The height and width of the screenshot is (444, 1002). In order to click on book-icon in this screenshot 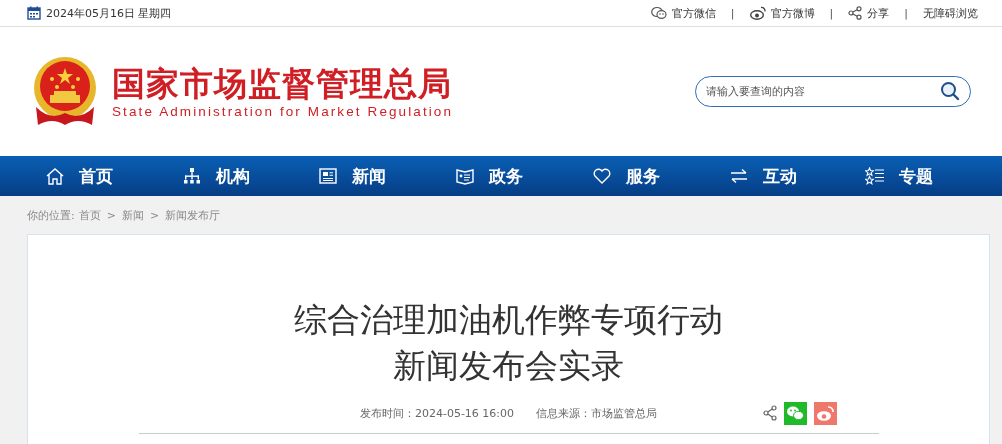, I will do `click(465, 176)`.